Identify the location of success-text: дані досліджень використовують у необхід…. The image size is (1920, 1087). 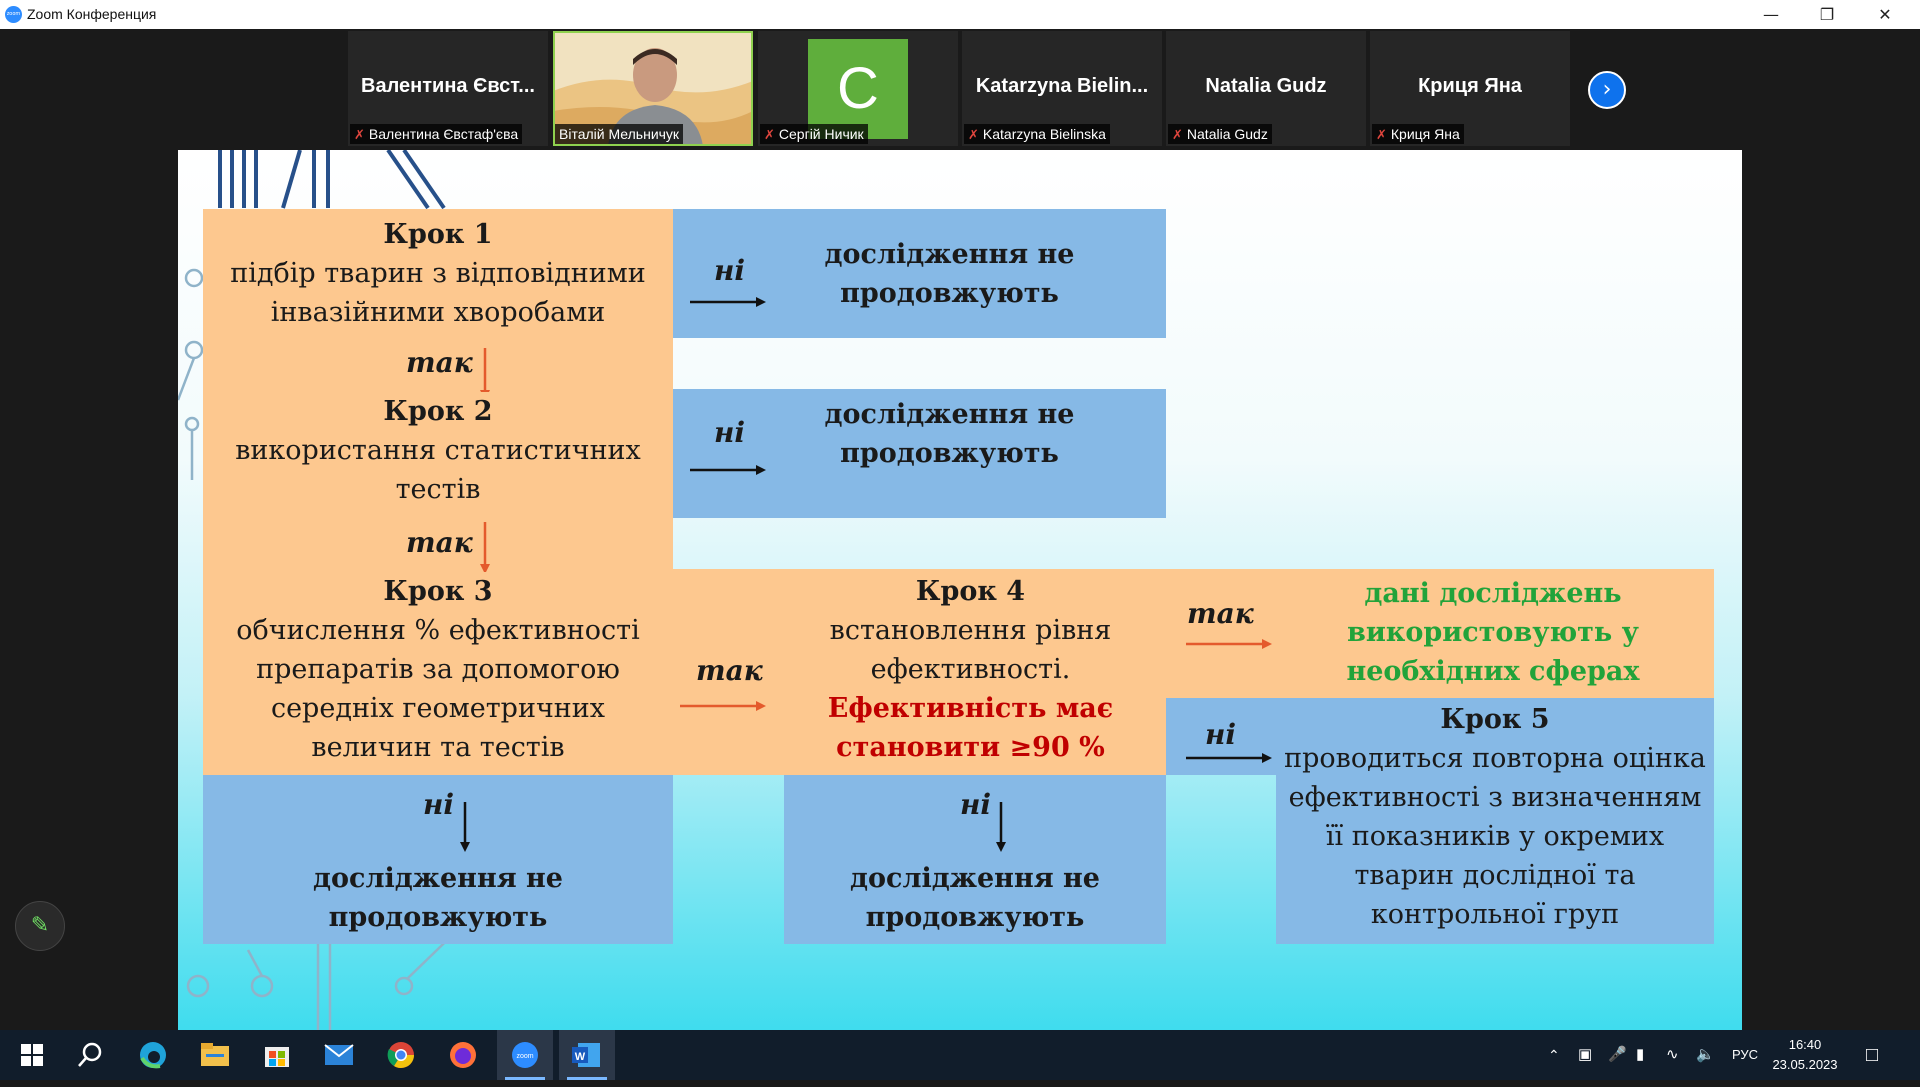
(1493, 632).